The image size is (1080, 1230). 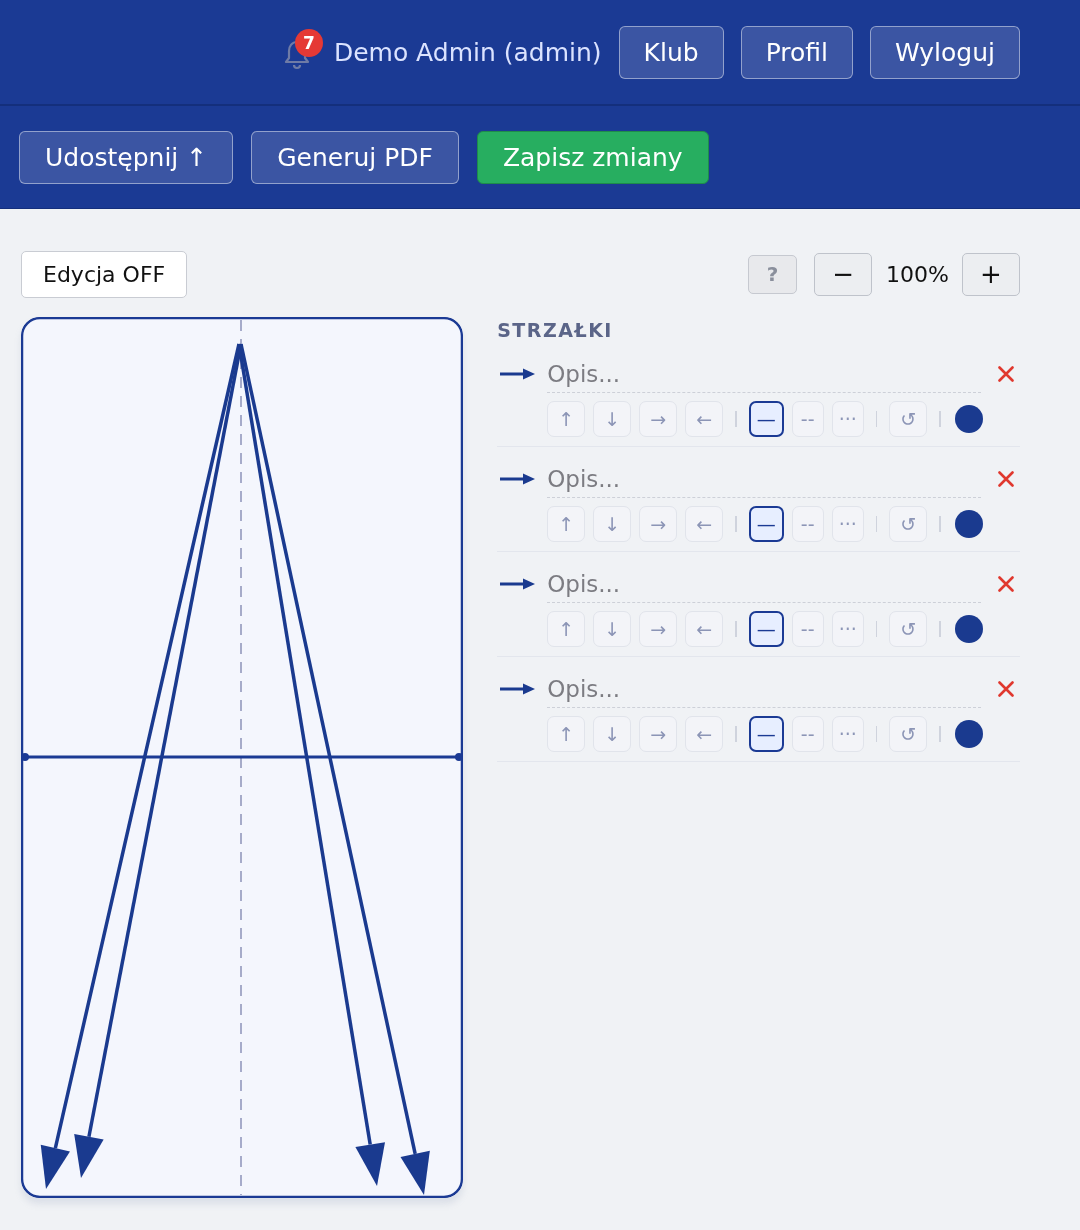 What do you see at coordinates (843, 274) in the screenshot?
I see `zoom-out-button: −` at bounding box center [843, 274].